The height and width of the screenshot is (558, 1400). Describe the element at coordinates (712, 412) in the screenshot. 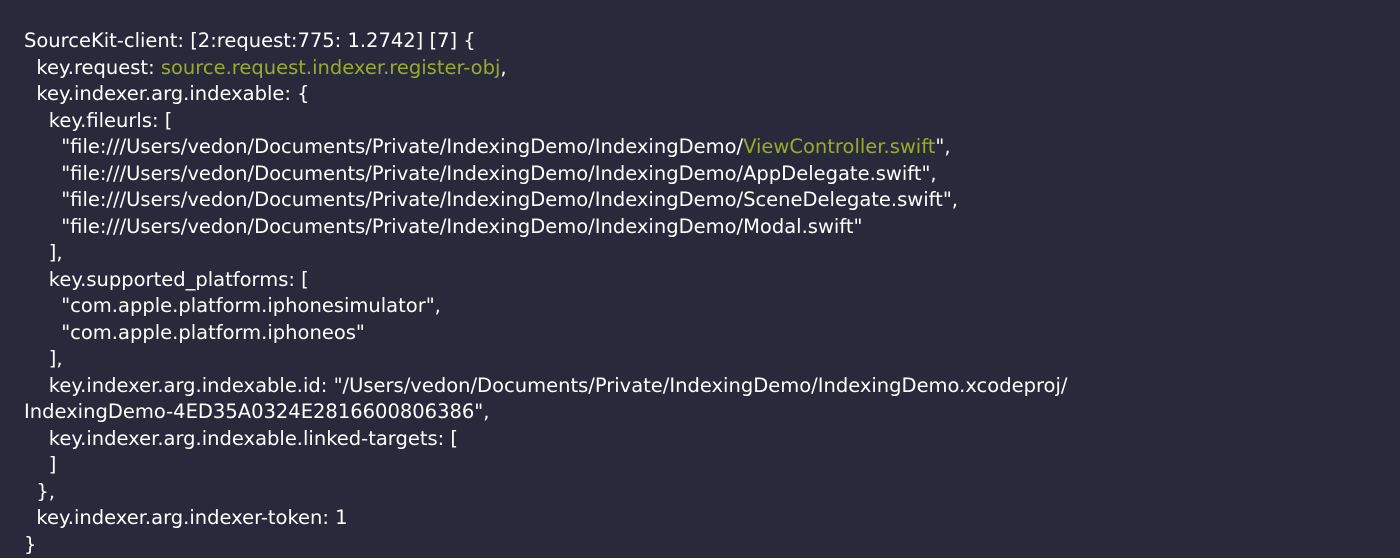

I see `log-line: IndexingDemo-4ED35A0324E2816600806386",` at that location.